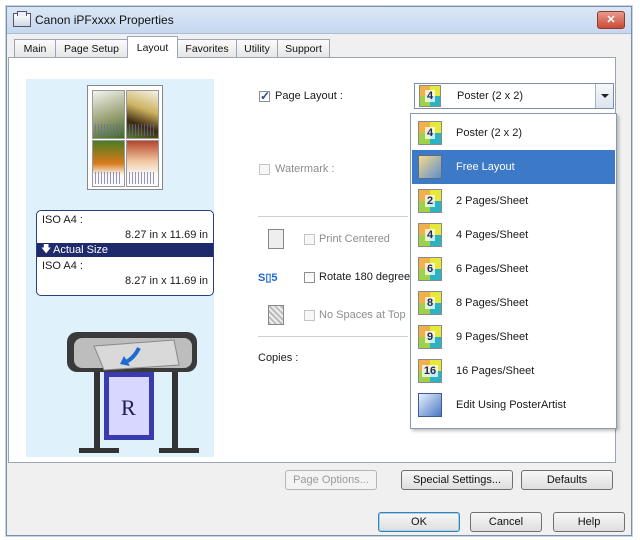 The height and width of the screenshot is (540, 640). I want to click on source-size-dims: 8.27 in x 11.69 in, so click(166, 235).